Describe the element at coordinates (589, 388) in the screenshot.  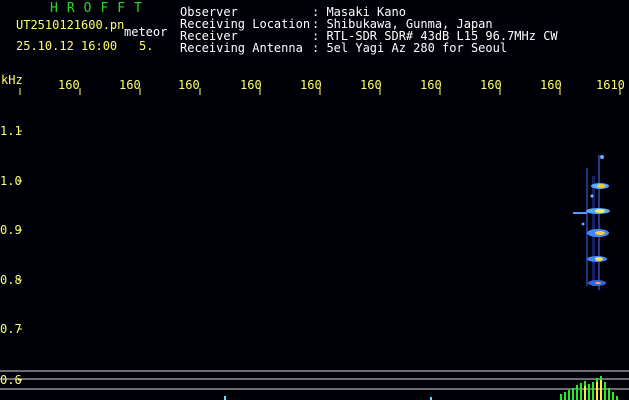
I see `power-spectrum` at that location.